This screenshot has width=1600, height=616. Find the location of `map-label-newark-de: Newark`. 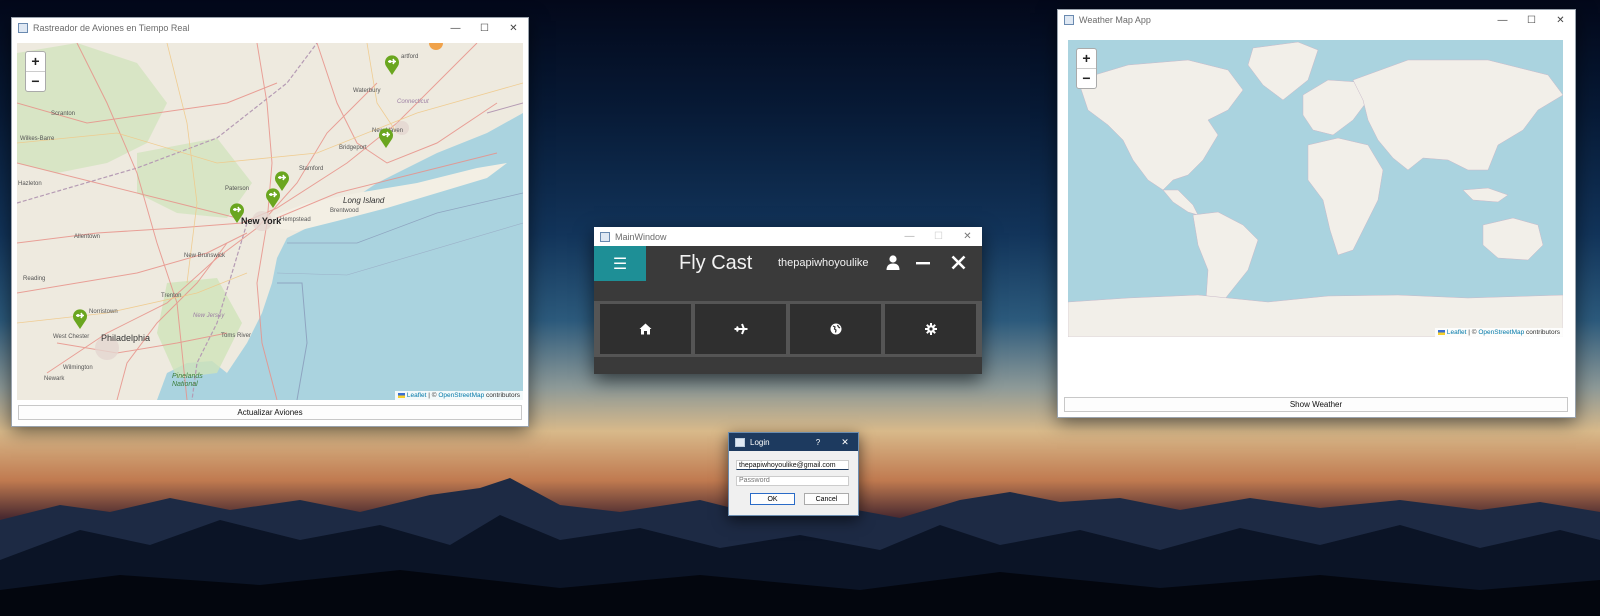

map-label-newark-de: Newark is located at coordinates (54, 379).